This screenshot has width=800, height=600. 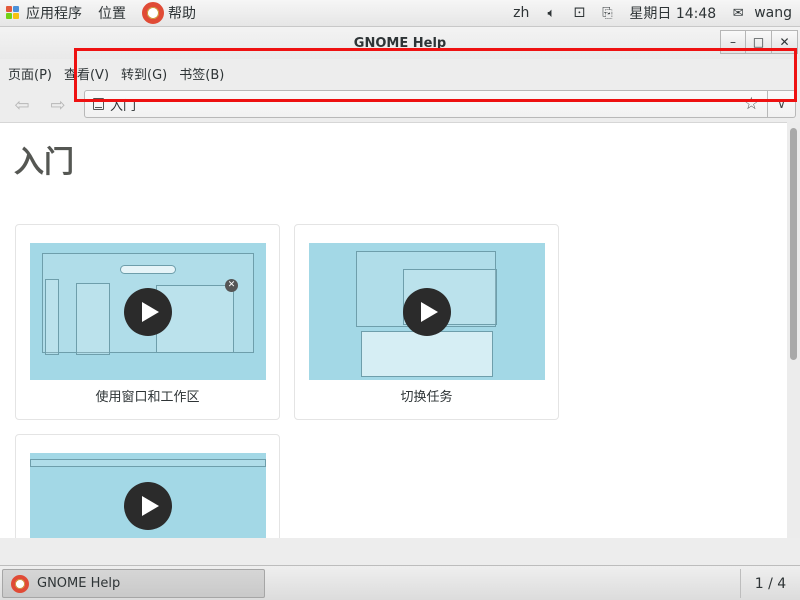 I want to click on task-label: GNOME Help, so click(x=79, y=583).